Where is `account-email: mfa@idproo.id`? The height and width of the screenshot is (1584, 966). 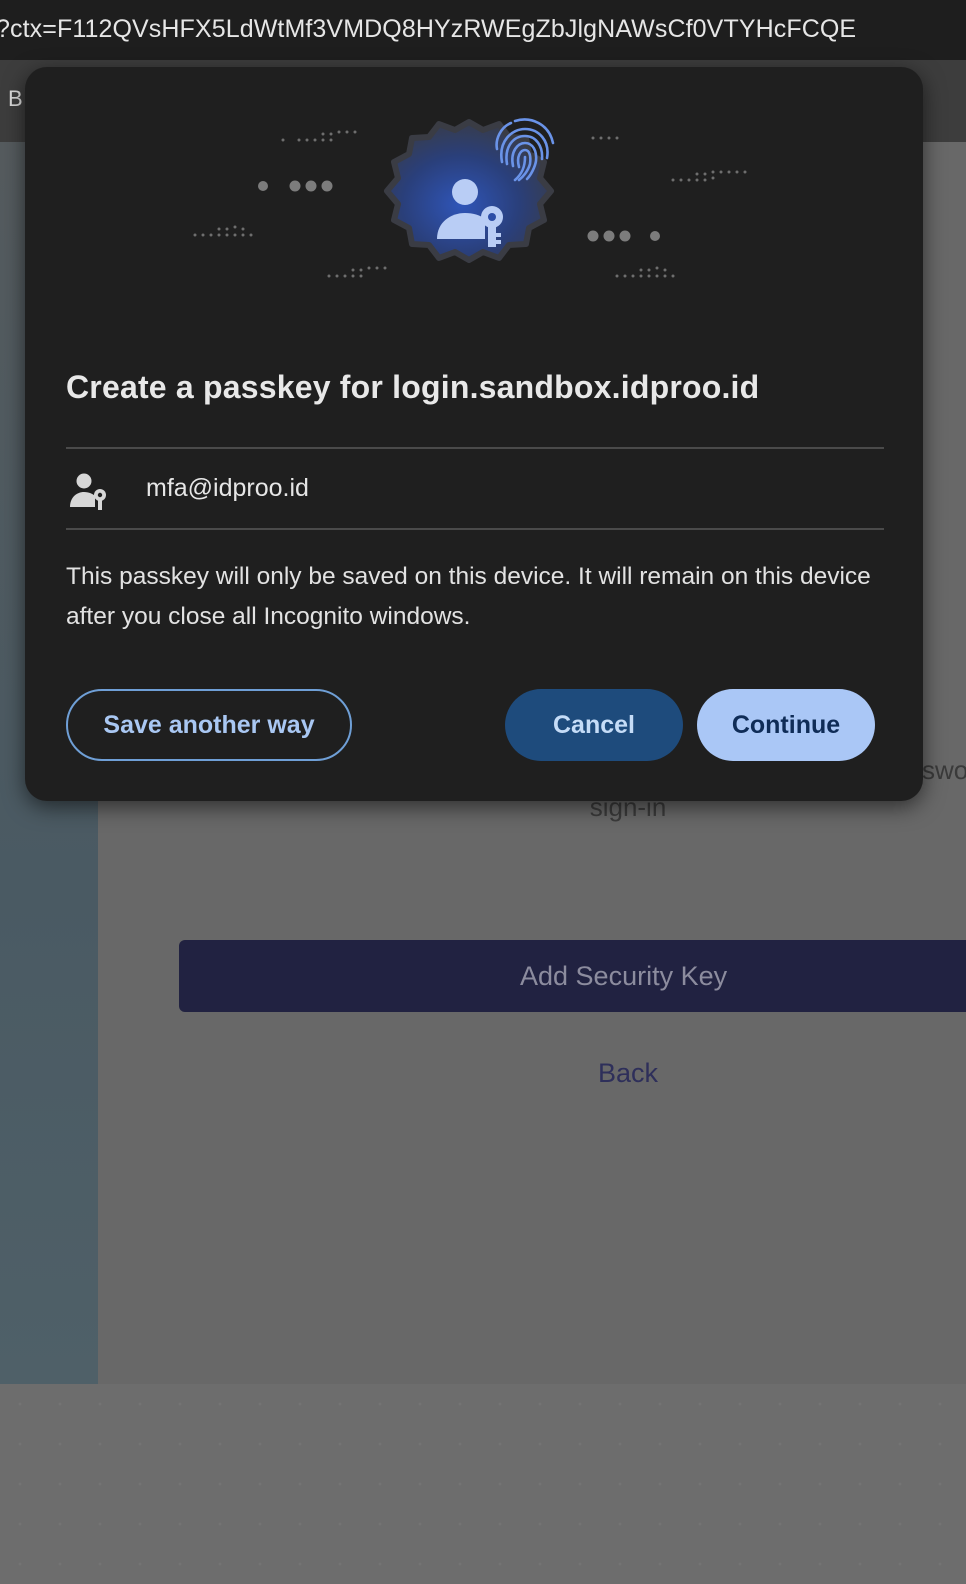
account-email: mfa@idproo.id is located at coordinates (227, 488).